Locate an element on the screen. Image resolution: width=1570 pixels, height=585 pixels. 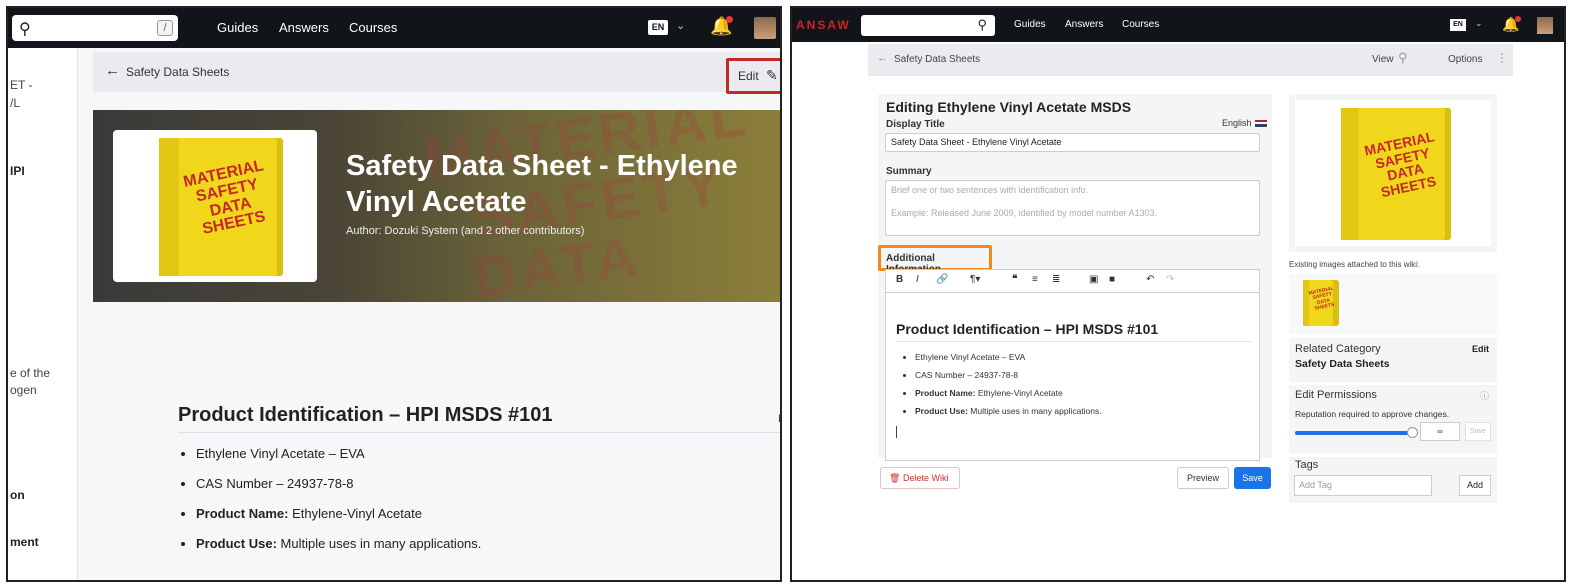
video-icon: ■ is located at coordinates (1112, 279).